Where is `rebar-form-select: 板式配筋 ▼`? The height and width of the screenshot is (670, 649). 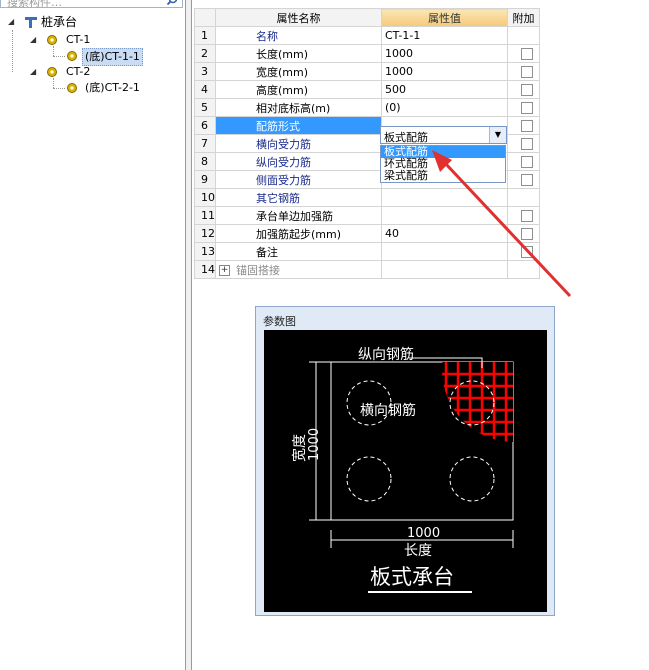 rebar-form-select: 板式配筋 ▼ is located at coordinates (443, 135).